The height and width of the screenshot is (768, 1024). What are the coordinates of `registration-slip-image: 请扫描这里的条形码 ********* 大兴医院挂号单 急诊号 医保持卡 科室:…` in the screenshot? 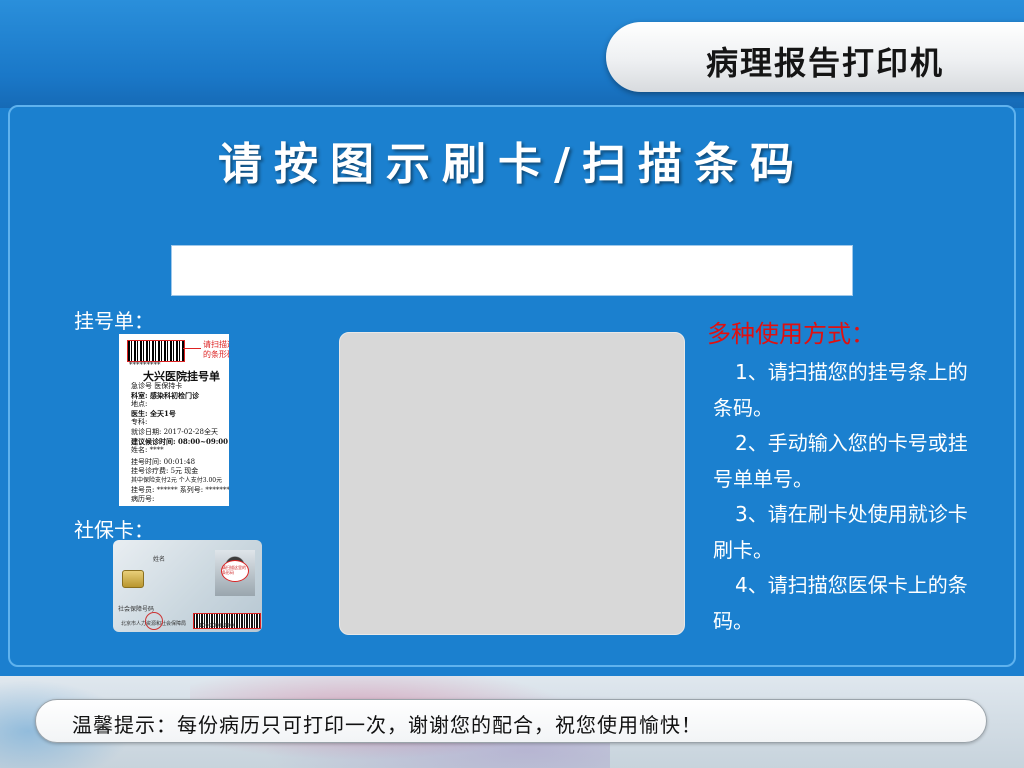 It's located at (174, 420).